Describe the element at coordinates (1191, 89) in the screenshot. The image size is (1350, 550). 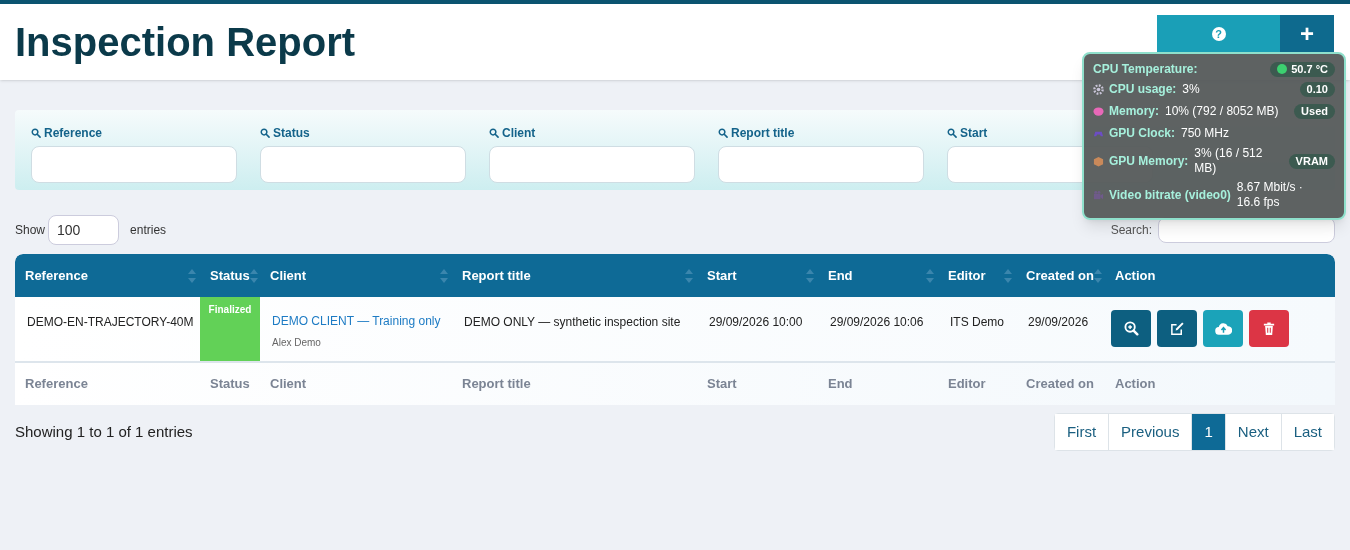
I see `stat-value: 3%` at that location.